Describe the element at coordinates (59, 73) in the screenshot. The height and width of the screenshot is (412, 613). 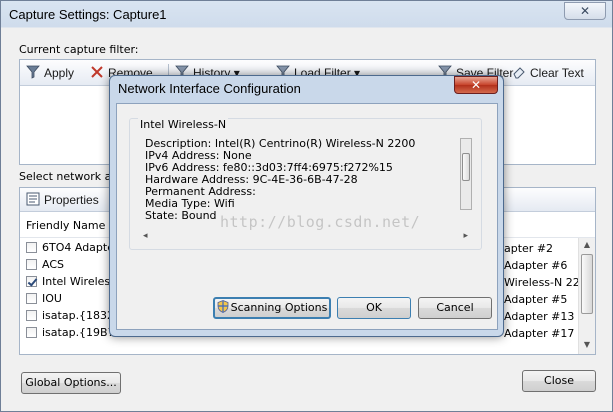
I see `apply-label: Apply` at that location.